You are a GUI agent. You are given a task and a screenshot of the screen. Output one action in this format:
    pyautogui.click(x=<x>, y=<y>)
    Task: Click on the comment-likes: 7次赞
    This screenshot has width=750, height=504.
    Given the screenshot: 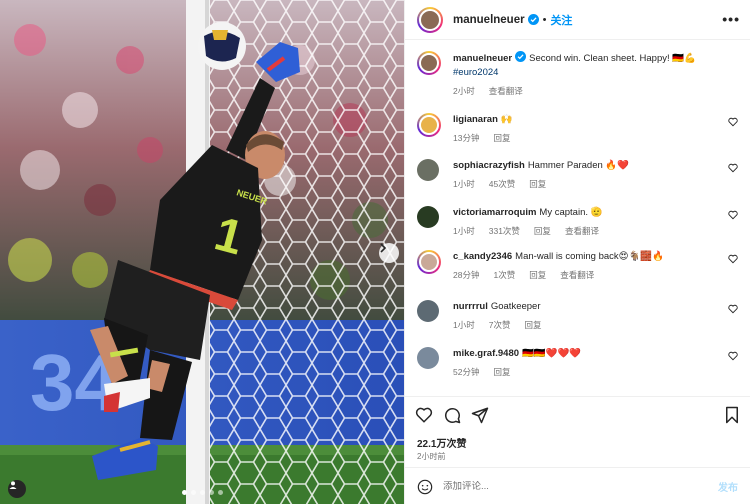 What is the action you would take?
    pyautogui.click(x=500, y=325)
    